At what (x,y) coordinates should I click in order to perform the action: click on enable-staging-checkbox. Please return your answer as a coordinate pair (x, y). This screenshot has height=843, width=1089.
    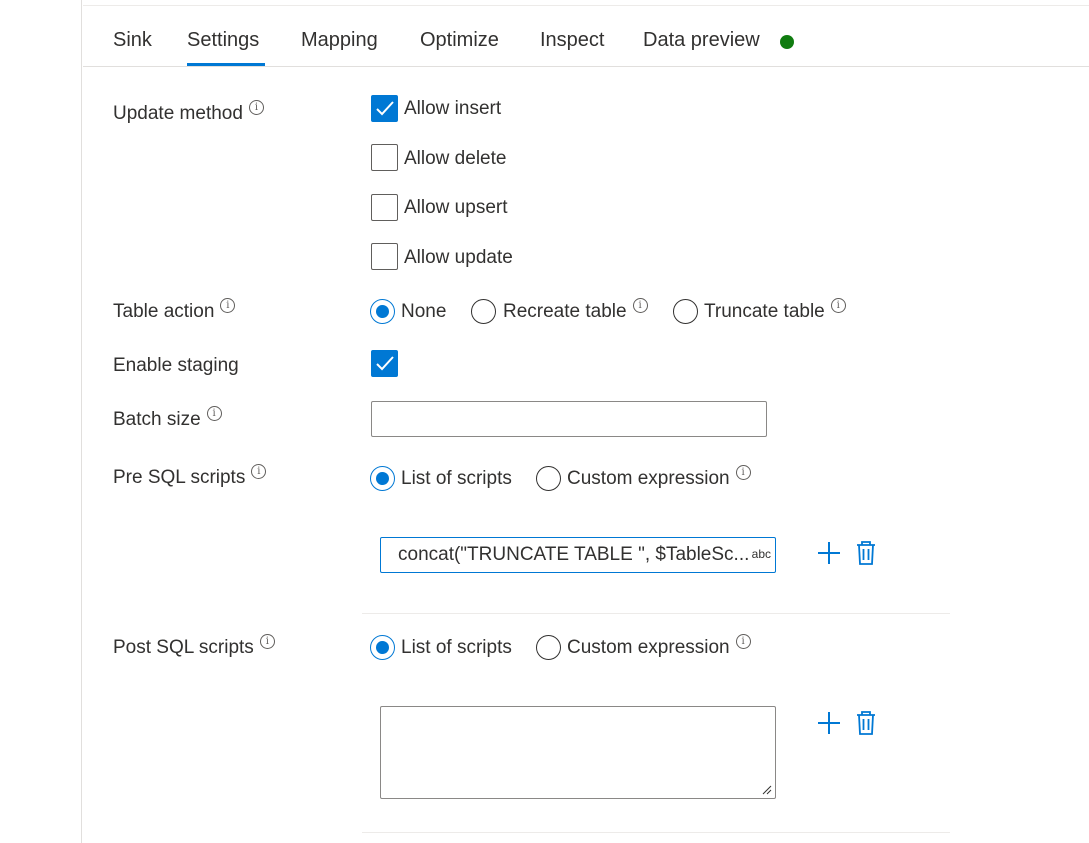
    Looking at the image, I should click on (384, 363).